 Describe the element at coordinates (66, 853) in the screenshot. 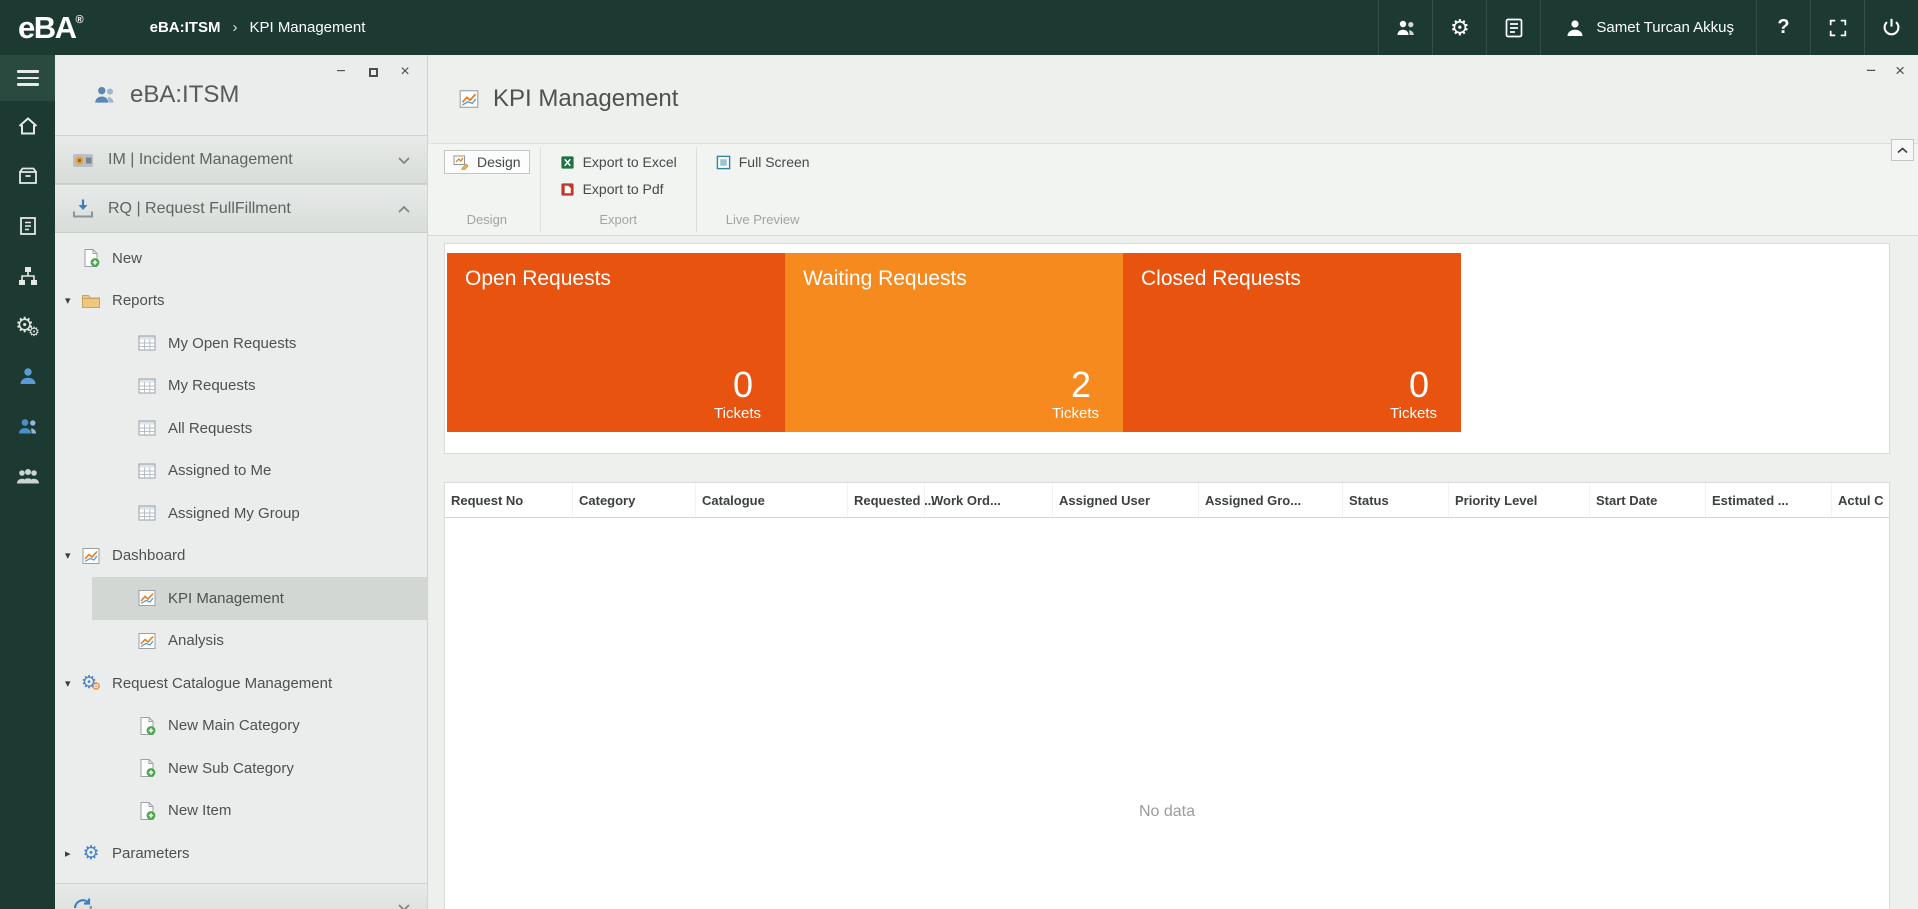

I see `expander-icon: ▸` at that location.